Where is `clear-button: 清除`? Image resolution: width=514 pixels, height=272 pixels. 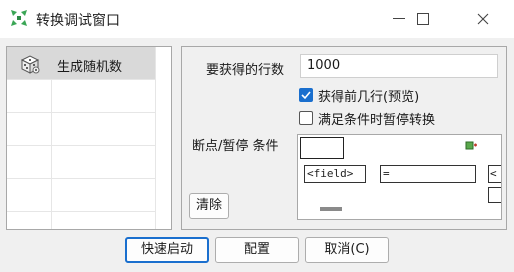 clear-button: 清除 is located at coordinates (209, 206).